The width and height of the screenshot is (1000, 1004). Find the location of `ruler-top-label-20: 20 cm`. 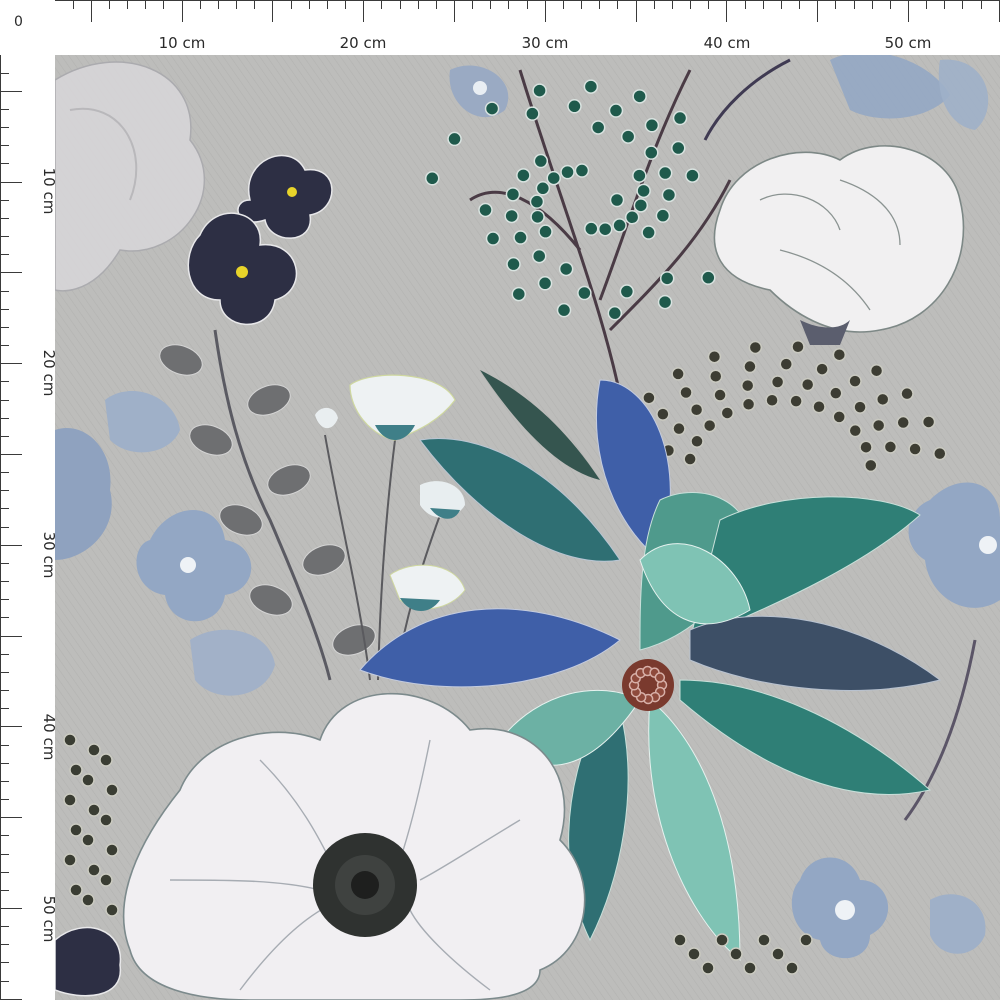

ruler-top-label-20: 20 cm is located at coordinates (363, 43).